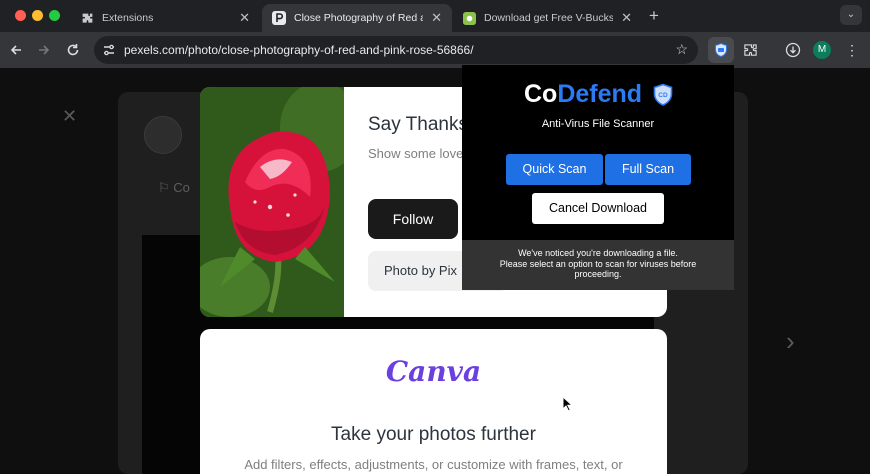  I want to click on photographer-avatar, so click(163, 135).